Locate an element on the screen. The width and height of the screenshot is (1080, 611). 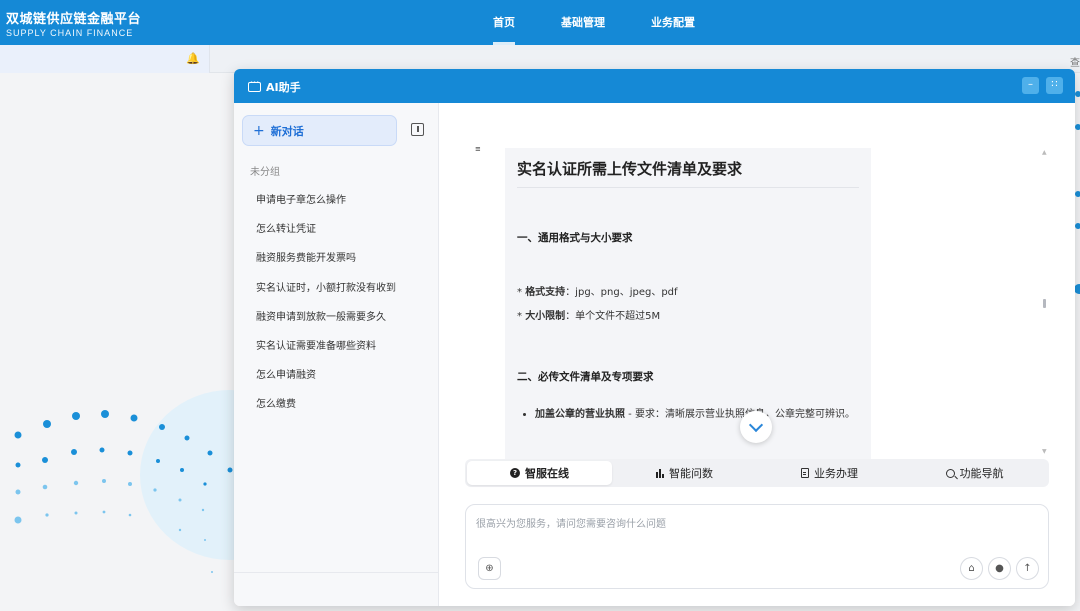
history-item: 怎么转让凭证 is located at coordinates (336, 229).